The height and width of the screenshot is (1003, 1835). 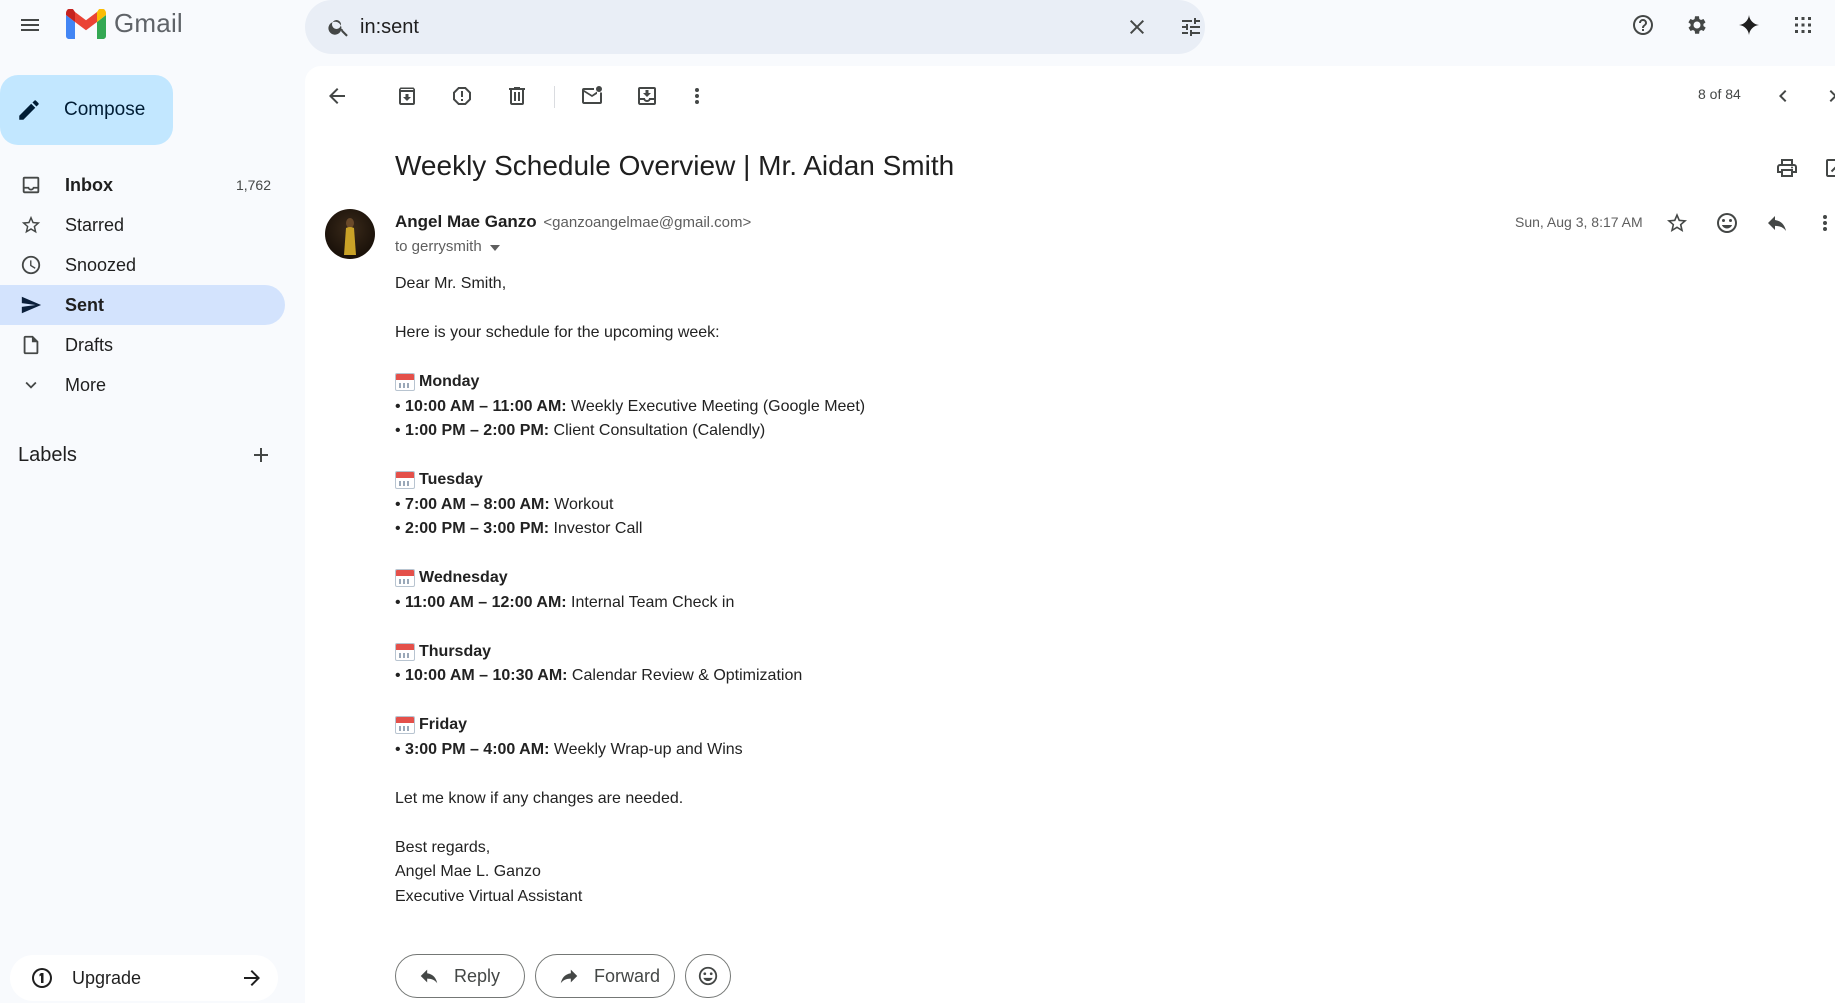 I want to click on close-icon, so click(x=1137, y=27).